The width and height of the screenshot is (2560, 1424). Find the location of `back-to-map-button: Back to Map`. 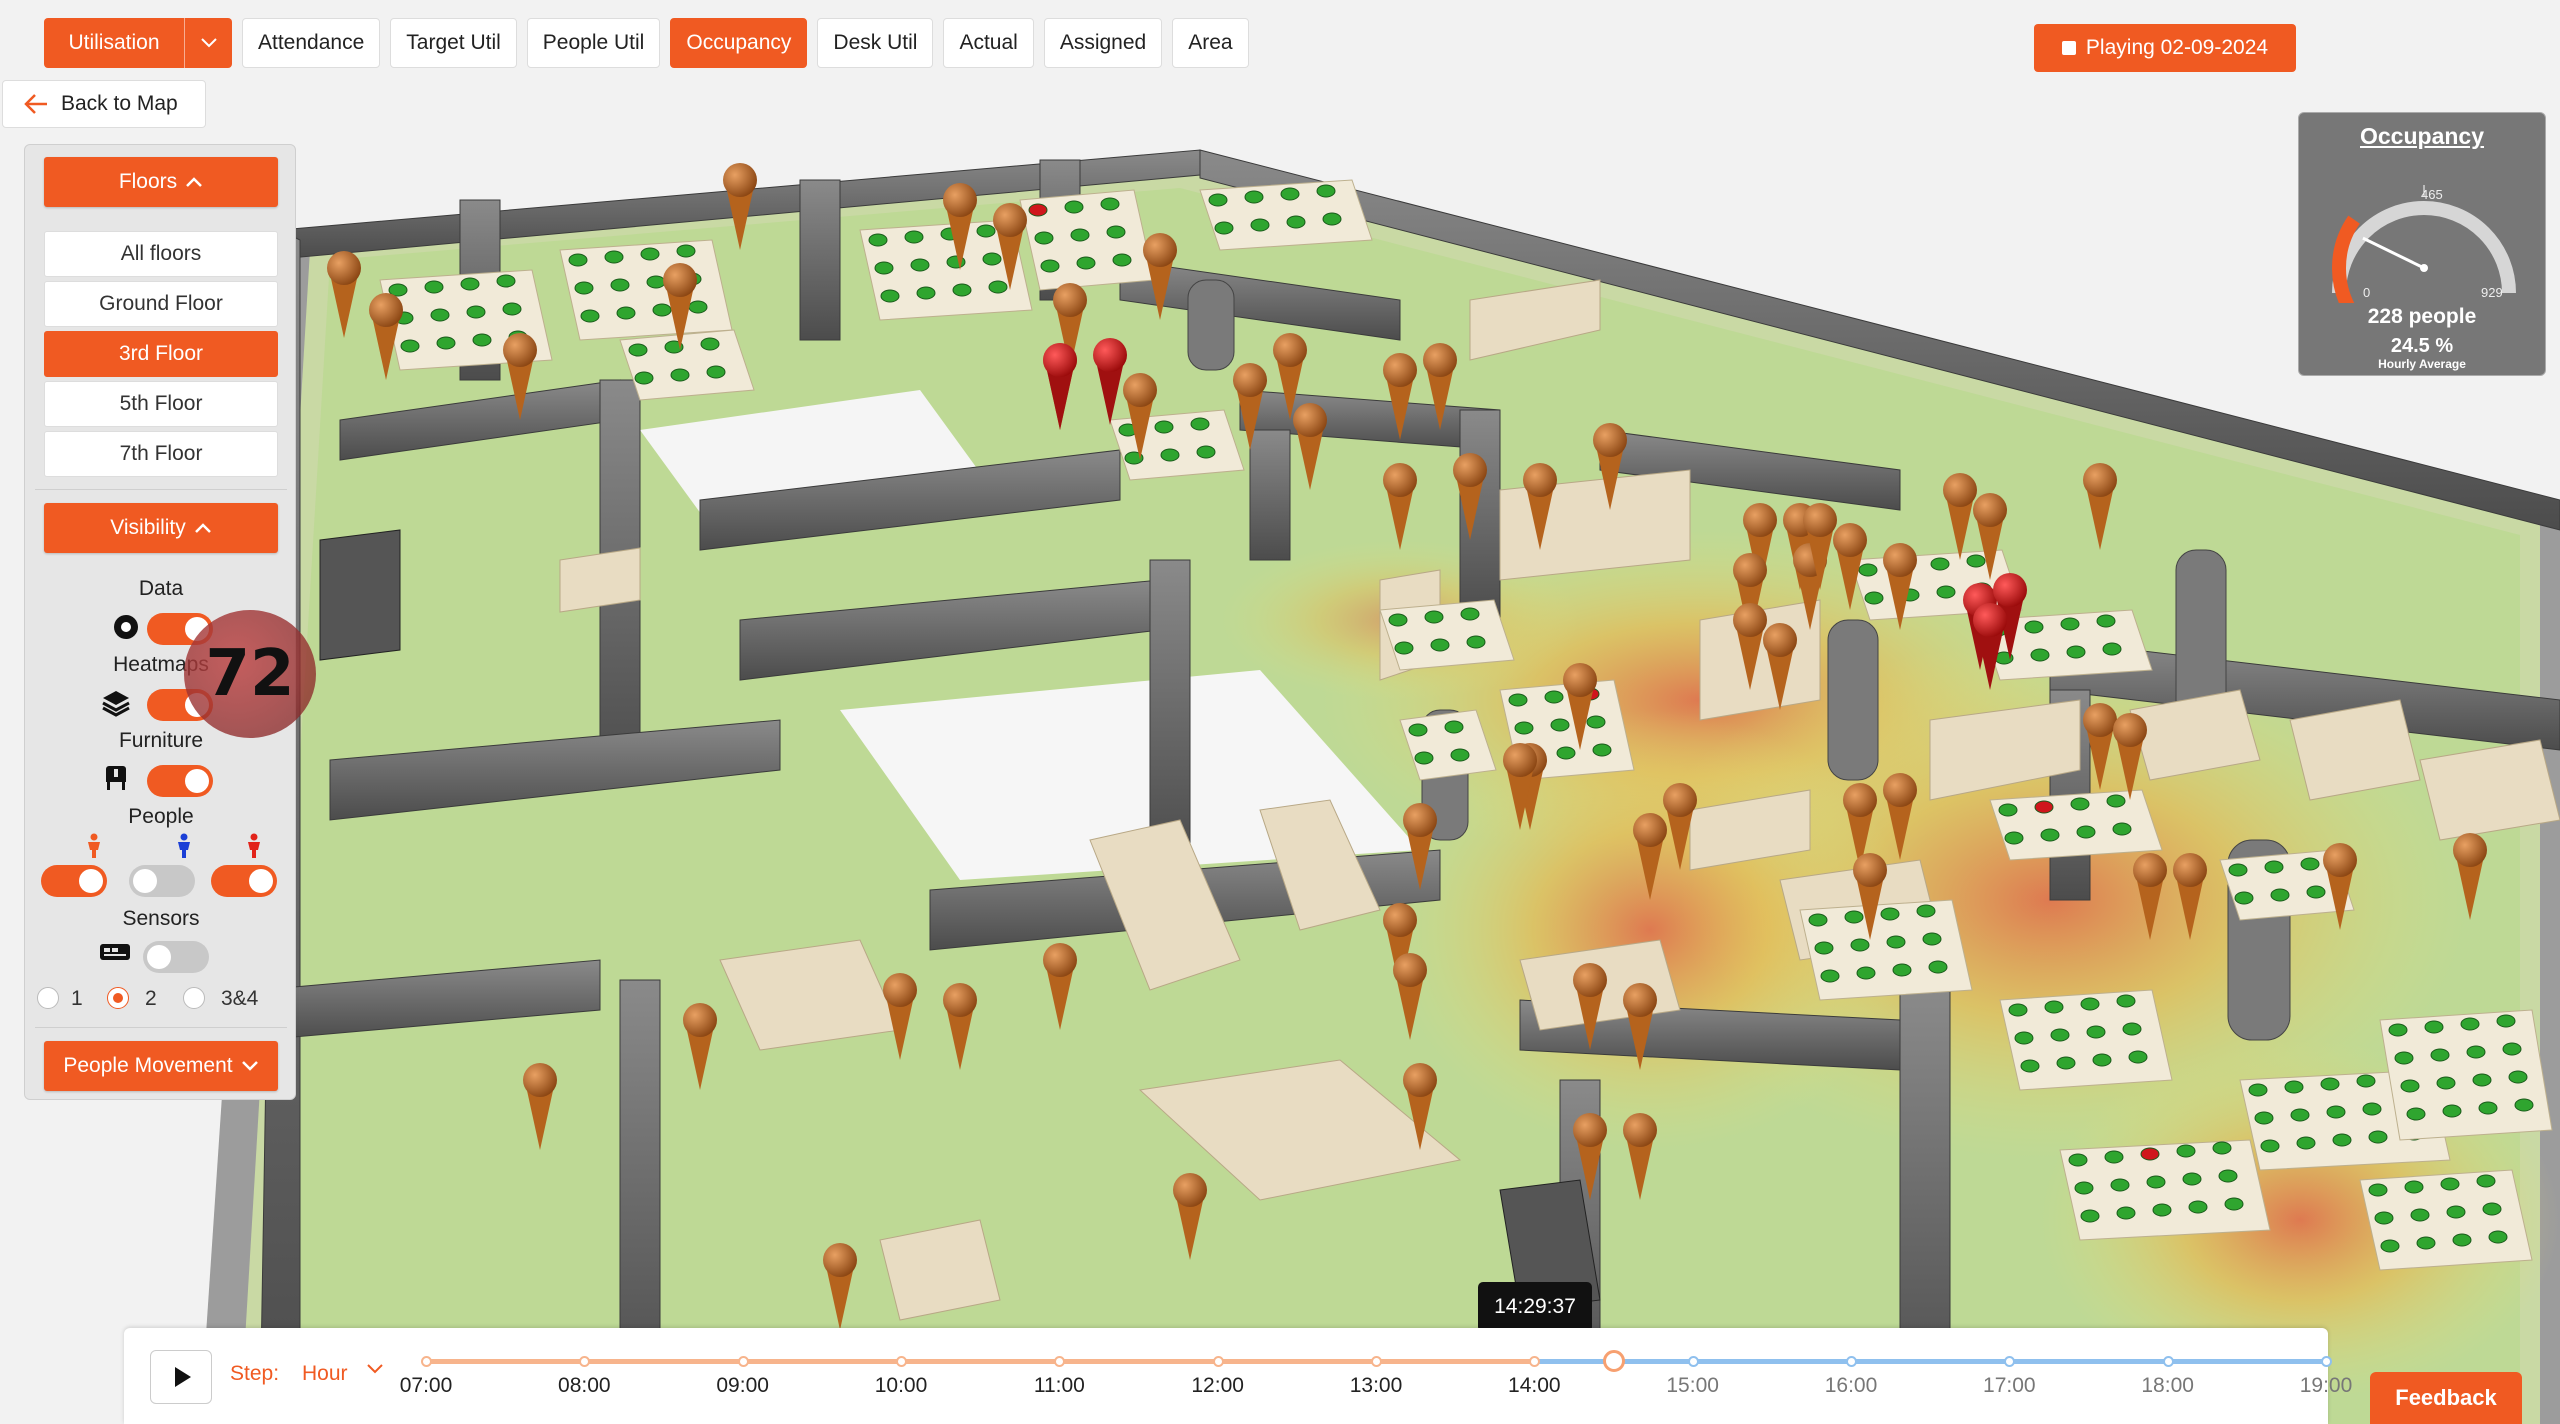

back-to-map-button: Back to Map is located at coordinates (104, 104).